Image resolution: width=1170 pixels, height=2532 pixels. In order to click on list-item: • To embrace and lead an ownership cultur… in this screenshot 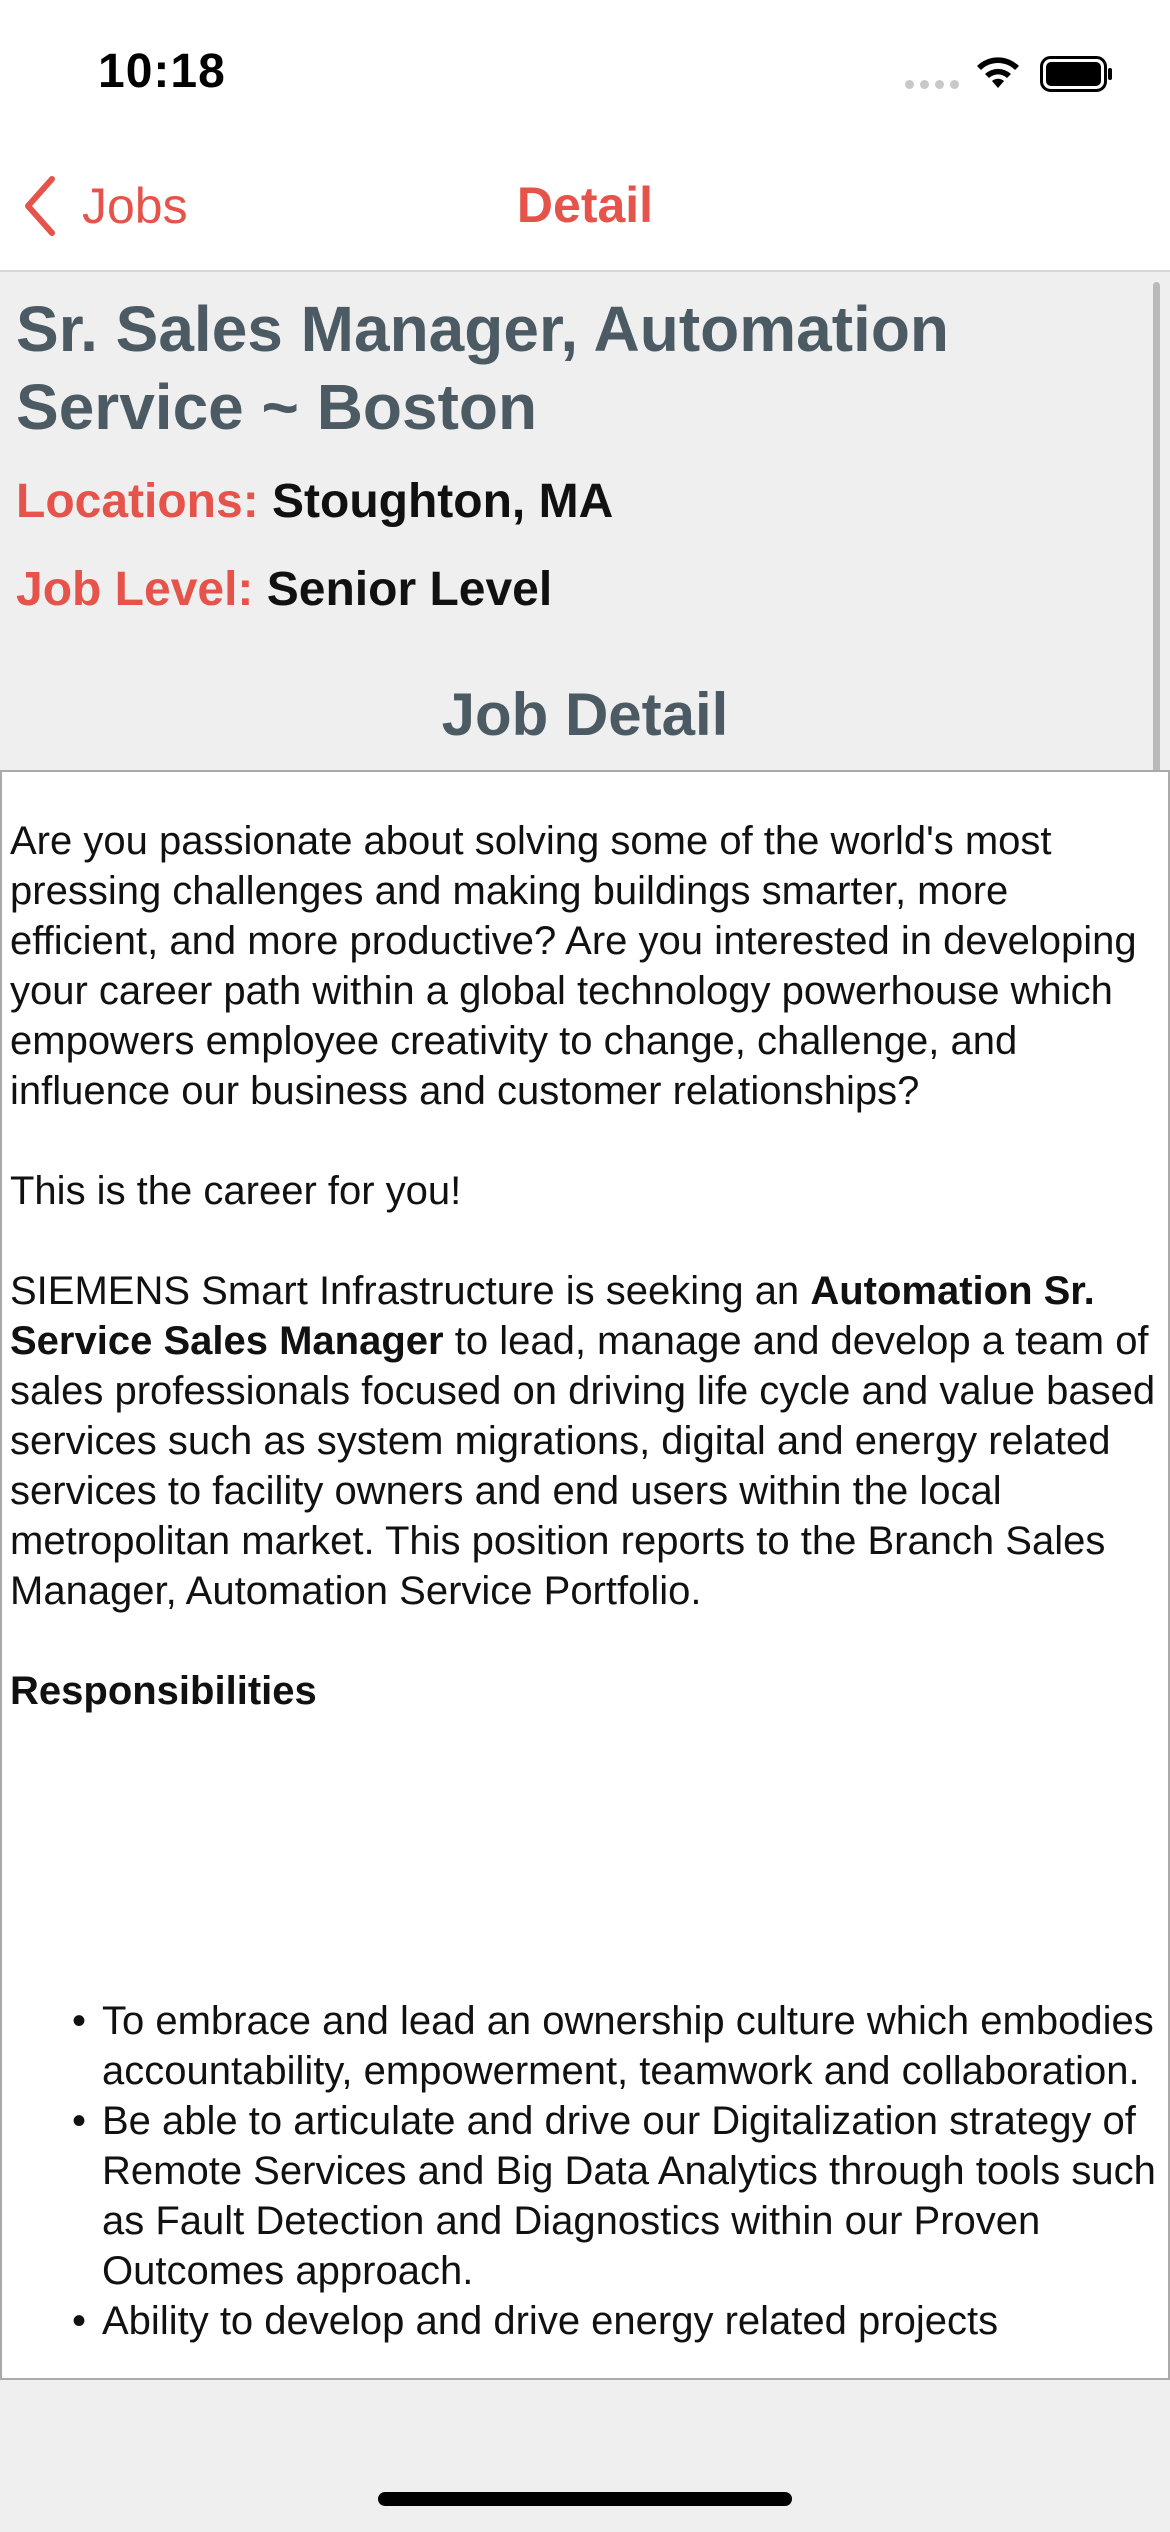, I will do `click(613, 2046)`.